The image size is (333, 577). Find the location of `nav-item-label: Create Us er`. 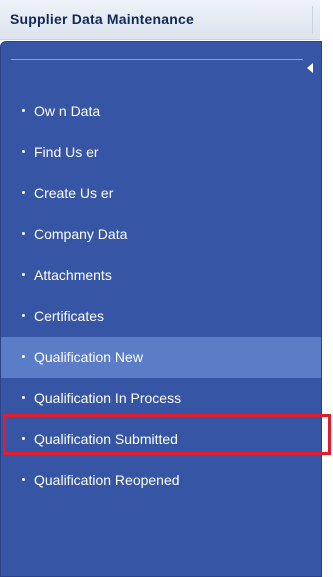

nav-item-label: Create Us er is located at coordinates (74, 193).